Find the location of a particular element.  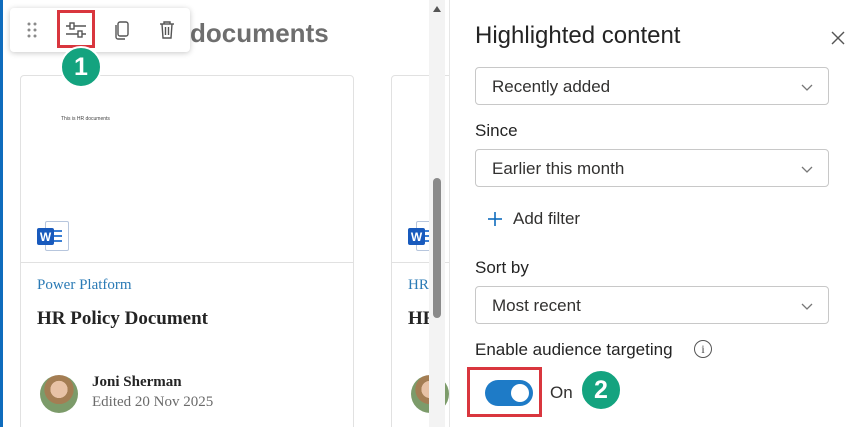

vertical-scrollbar is located at coordinates (437, 213).